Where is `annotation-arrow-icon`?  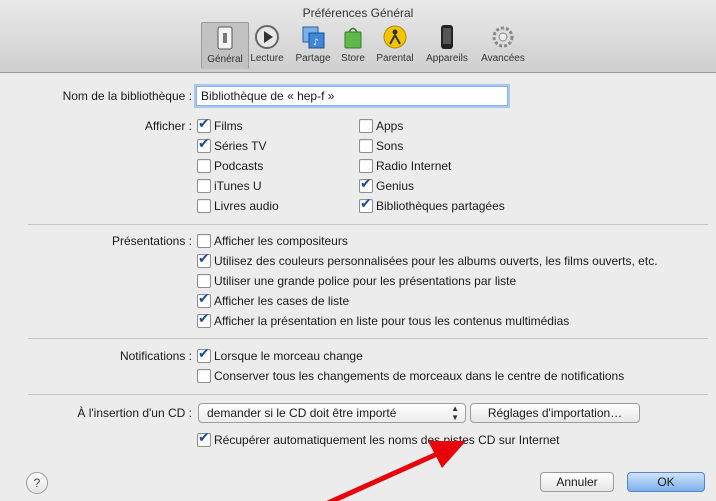 annotation-arrow-icon is located at coordinates (396, 471).